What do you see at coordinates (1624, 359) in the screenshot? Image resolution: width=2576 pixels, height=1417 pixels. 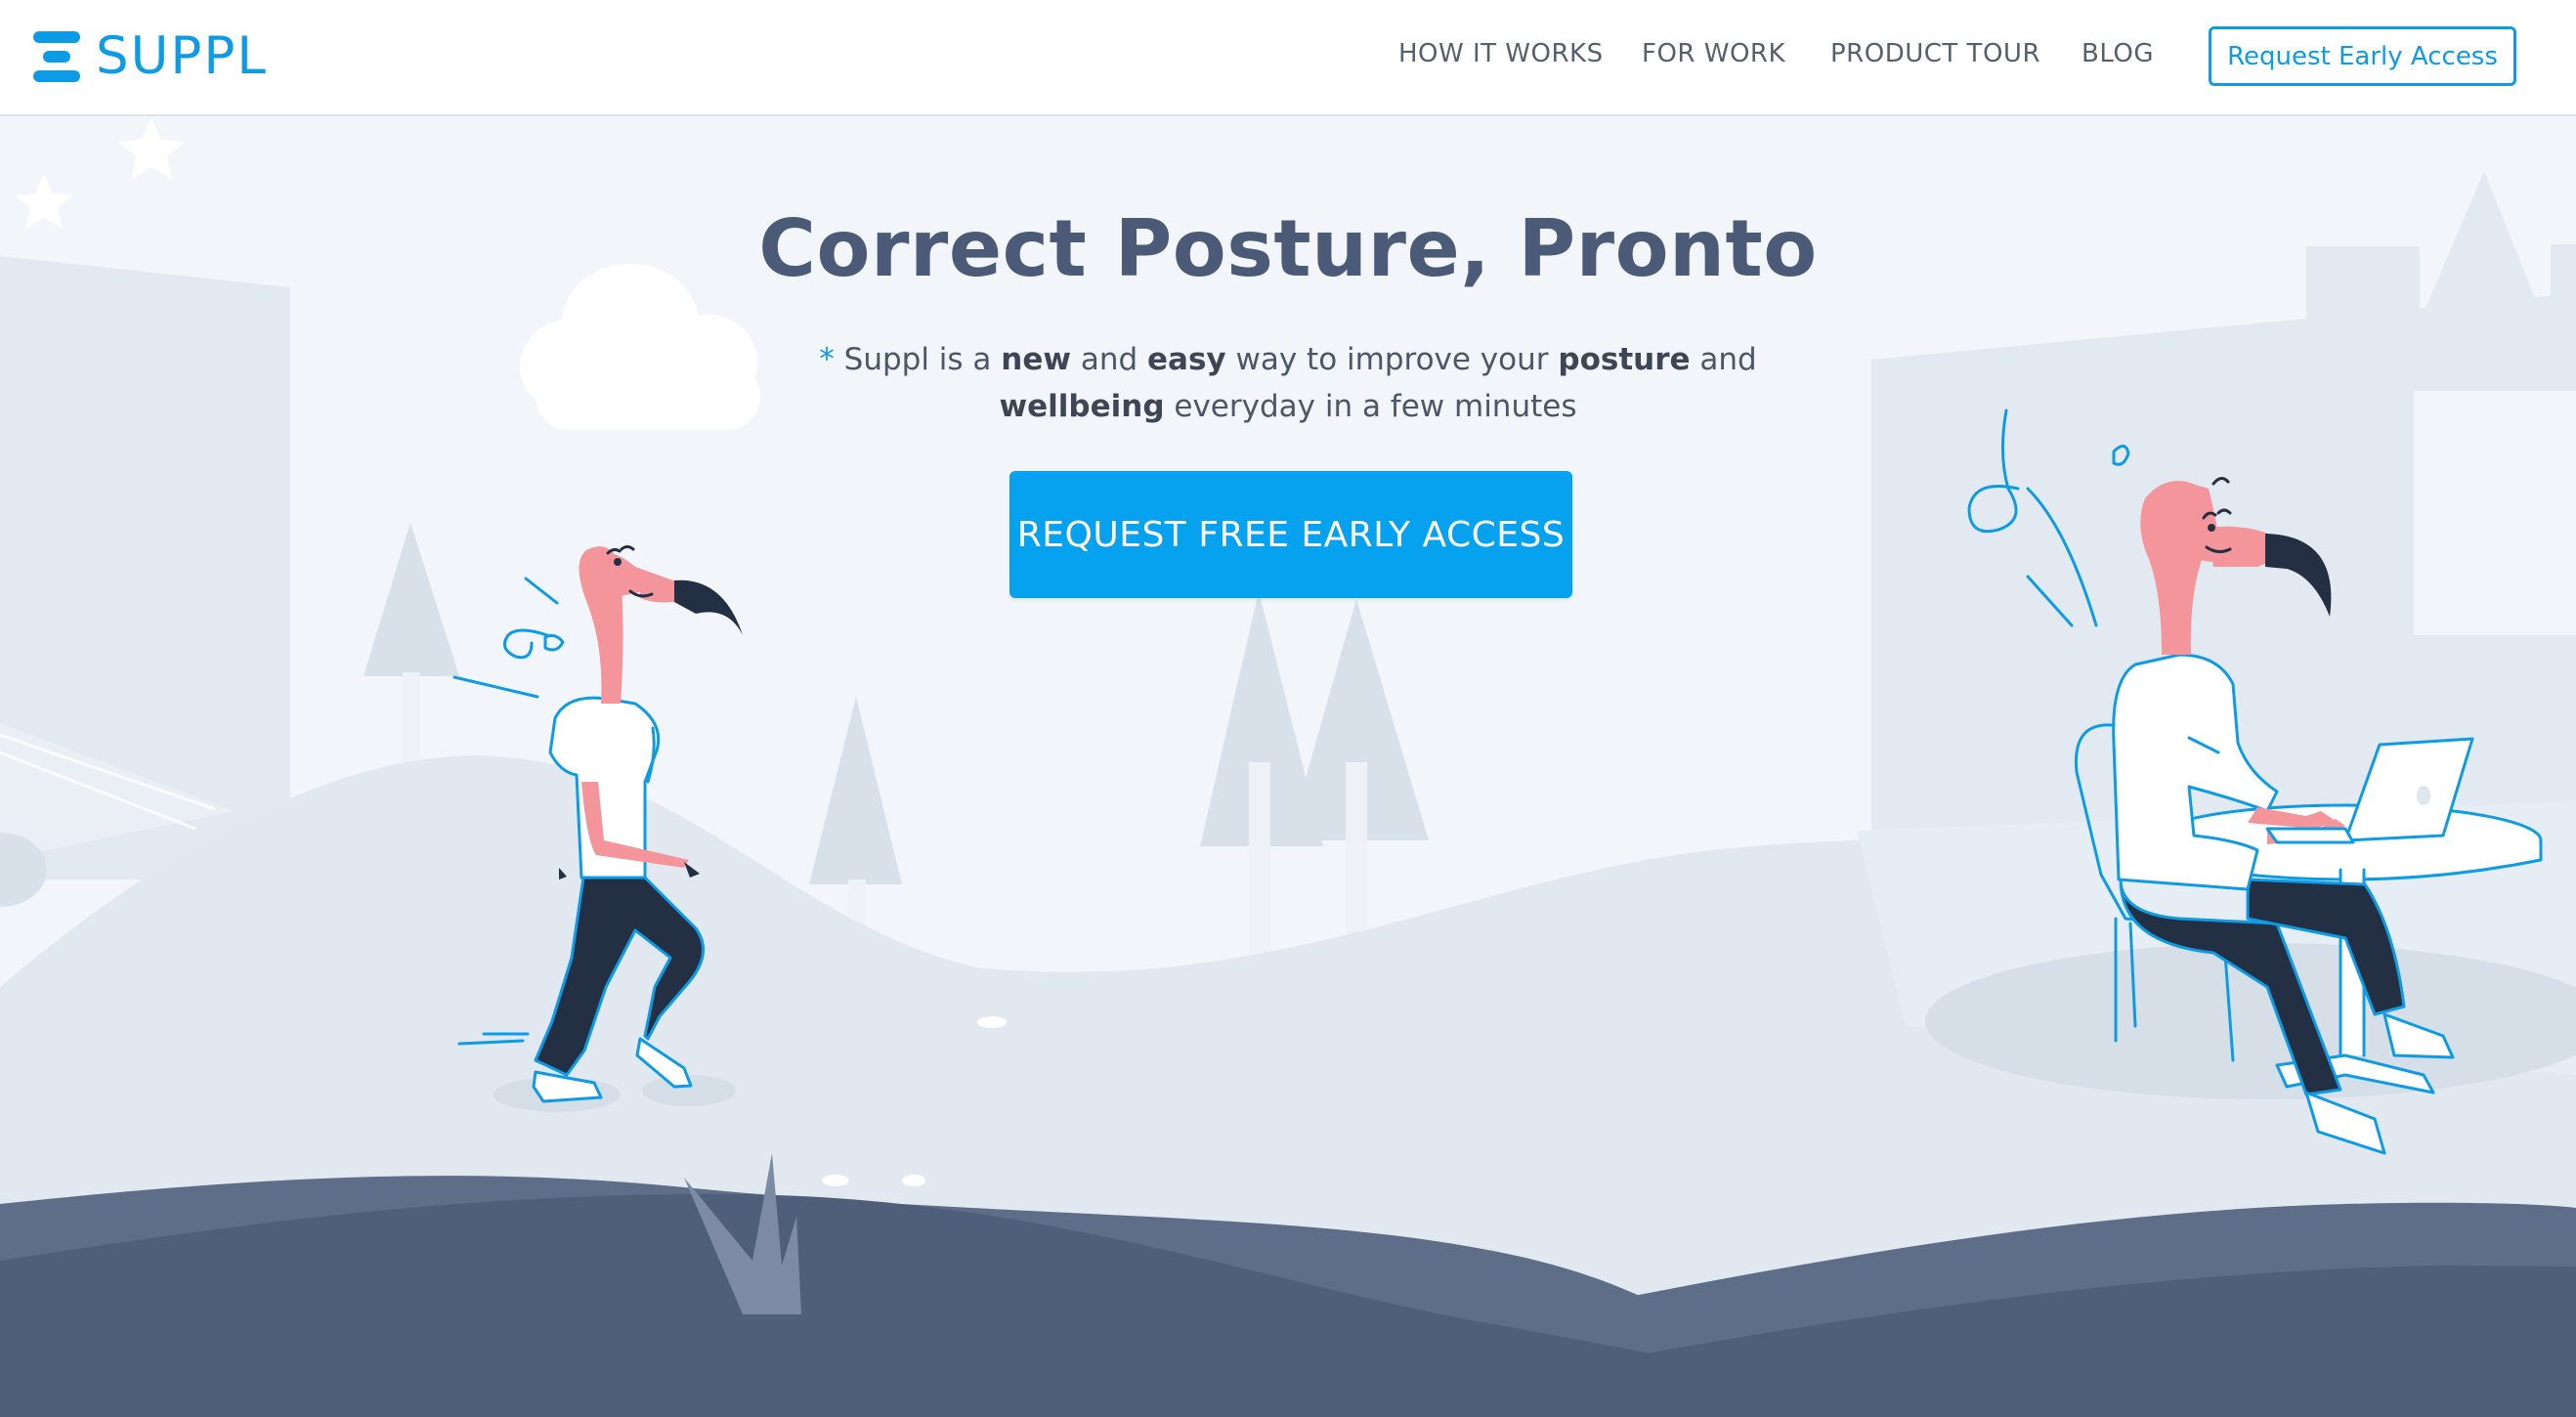 I see `subtitle-bold: posture` at bounding box center [1624, 359].